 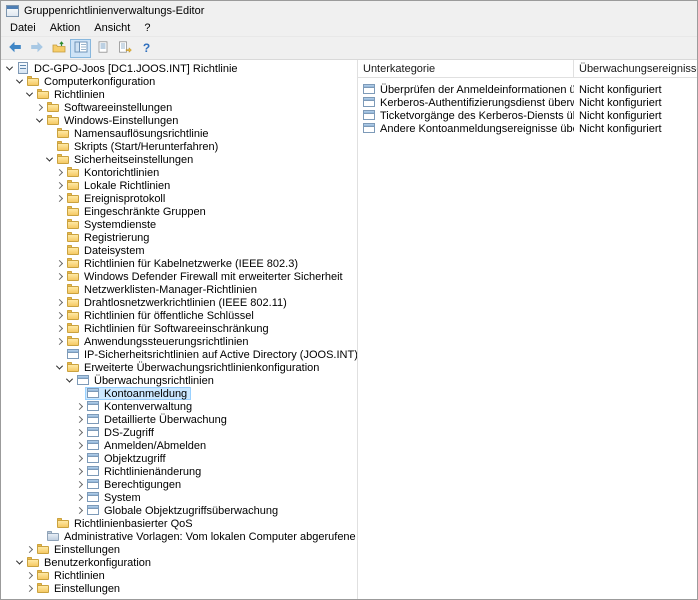 What do you see at coordinates (179, 393) in the screenshot?
I see `tree-item: Kontoanmeldung` at bounding box center [179, 393].